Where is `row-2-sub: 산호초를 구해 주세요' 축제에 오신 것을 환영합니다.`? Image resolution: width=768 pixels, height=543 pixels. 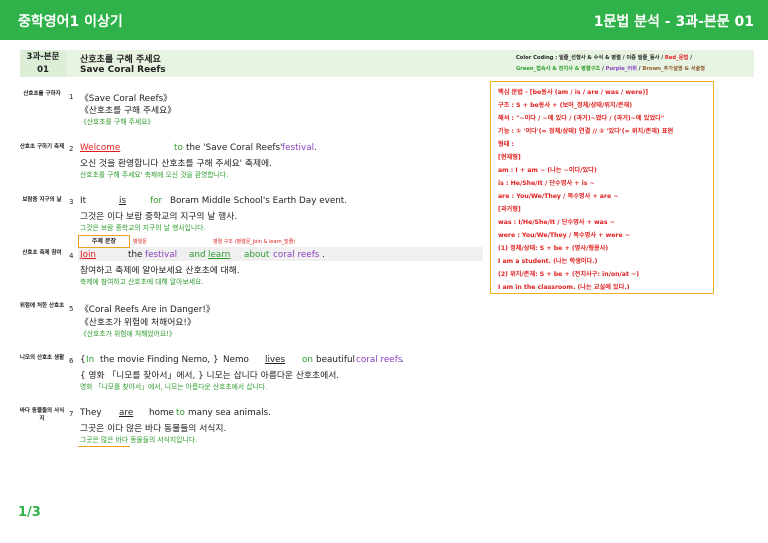 row-2-sub: 산호초를 구해 주세요' 축제에 오신 것을 환영합니다. is located at coordinates (154, 175).